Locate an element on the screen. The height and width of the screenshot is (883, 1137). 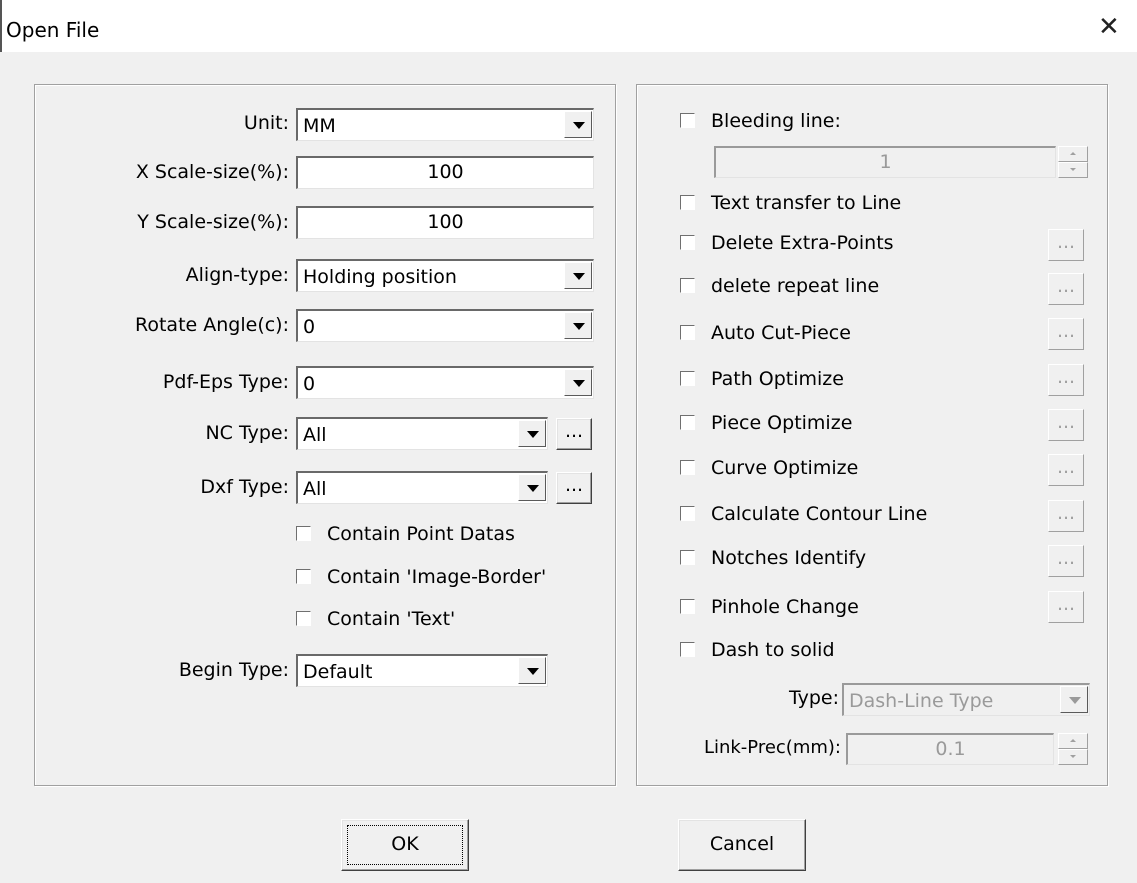
unit-select: MM is located at coordinates (445, 124).